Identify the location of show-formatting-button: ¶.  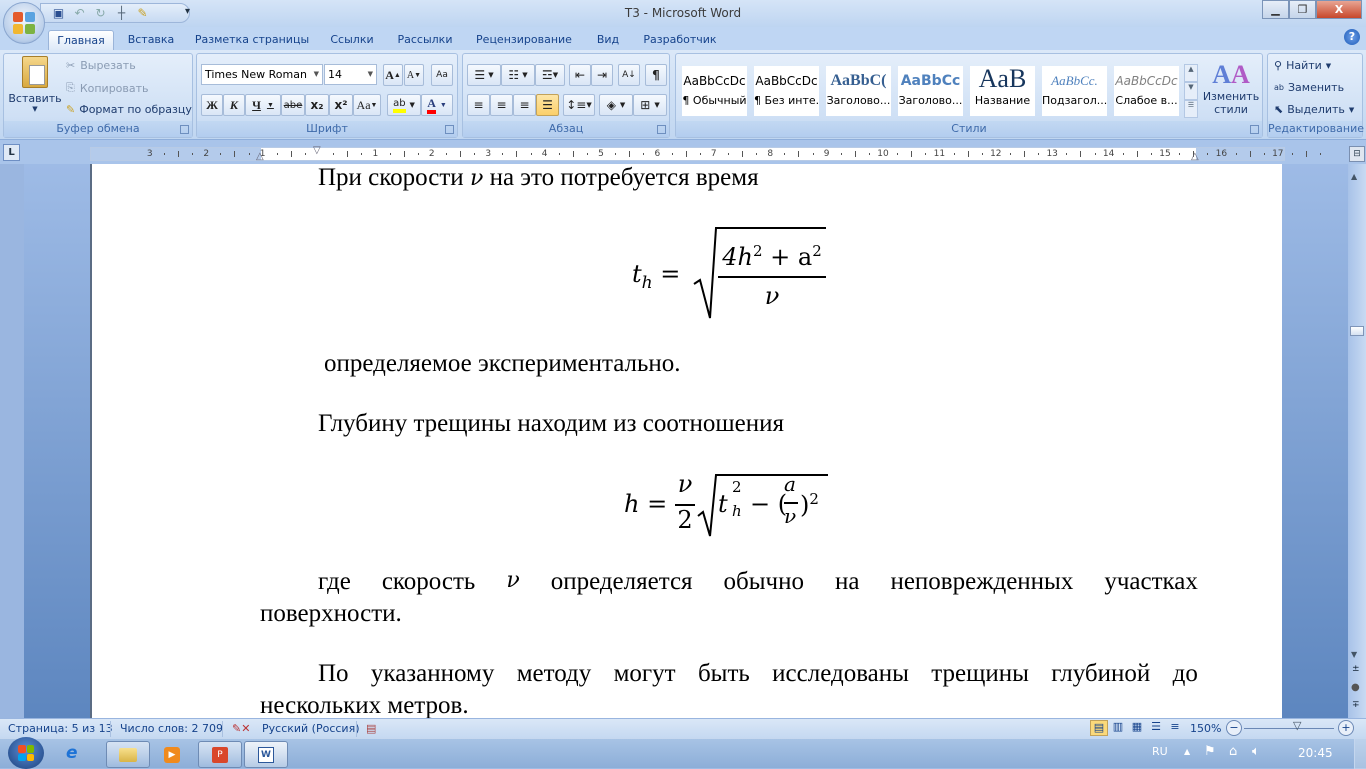
(656, 75).